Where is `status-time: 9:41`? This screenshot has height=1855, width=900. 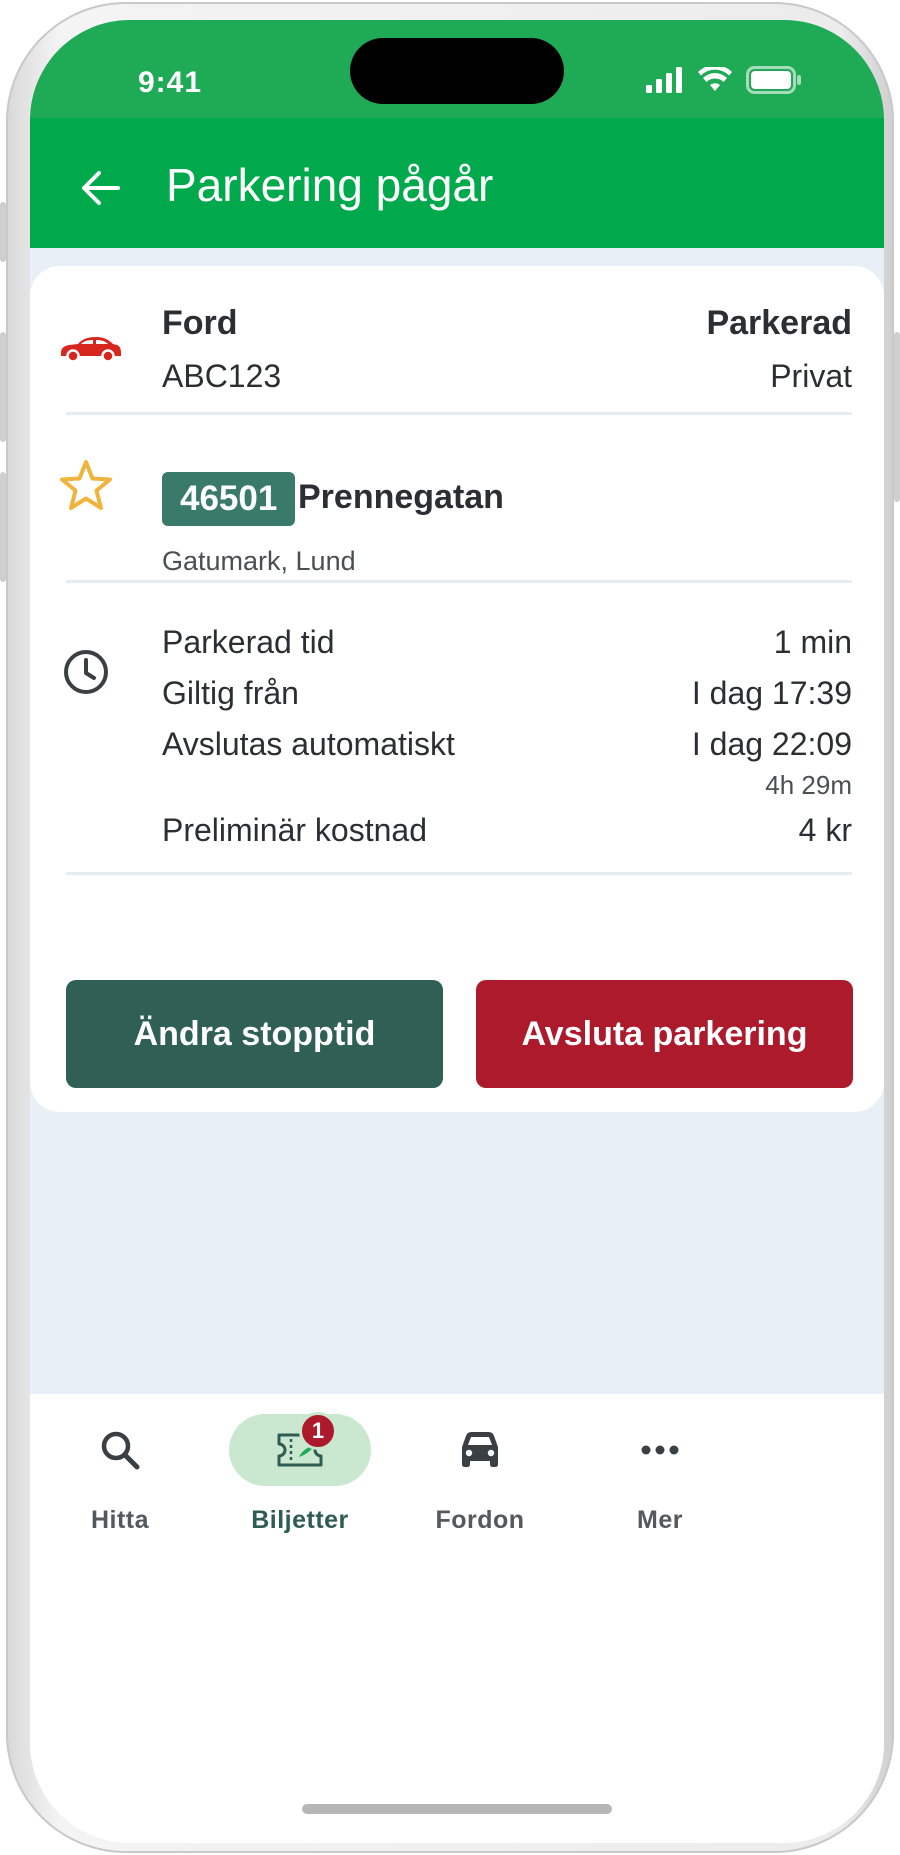
status-time: 9:41 is located at coordinates (170, 82).